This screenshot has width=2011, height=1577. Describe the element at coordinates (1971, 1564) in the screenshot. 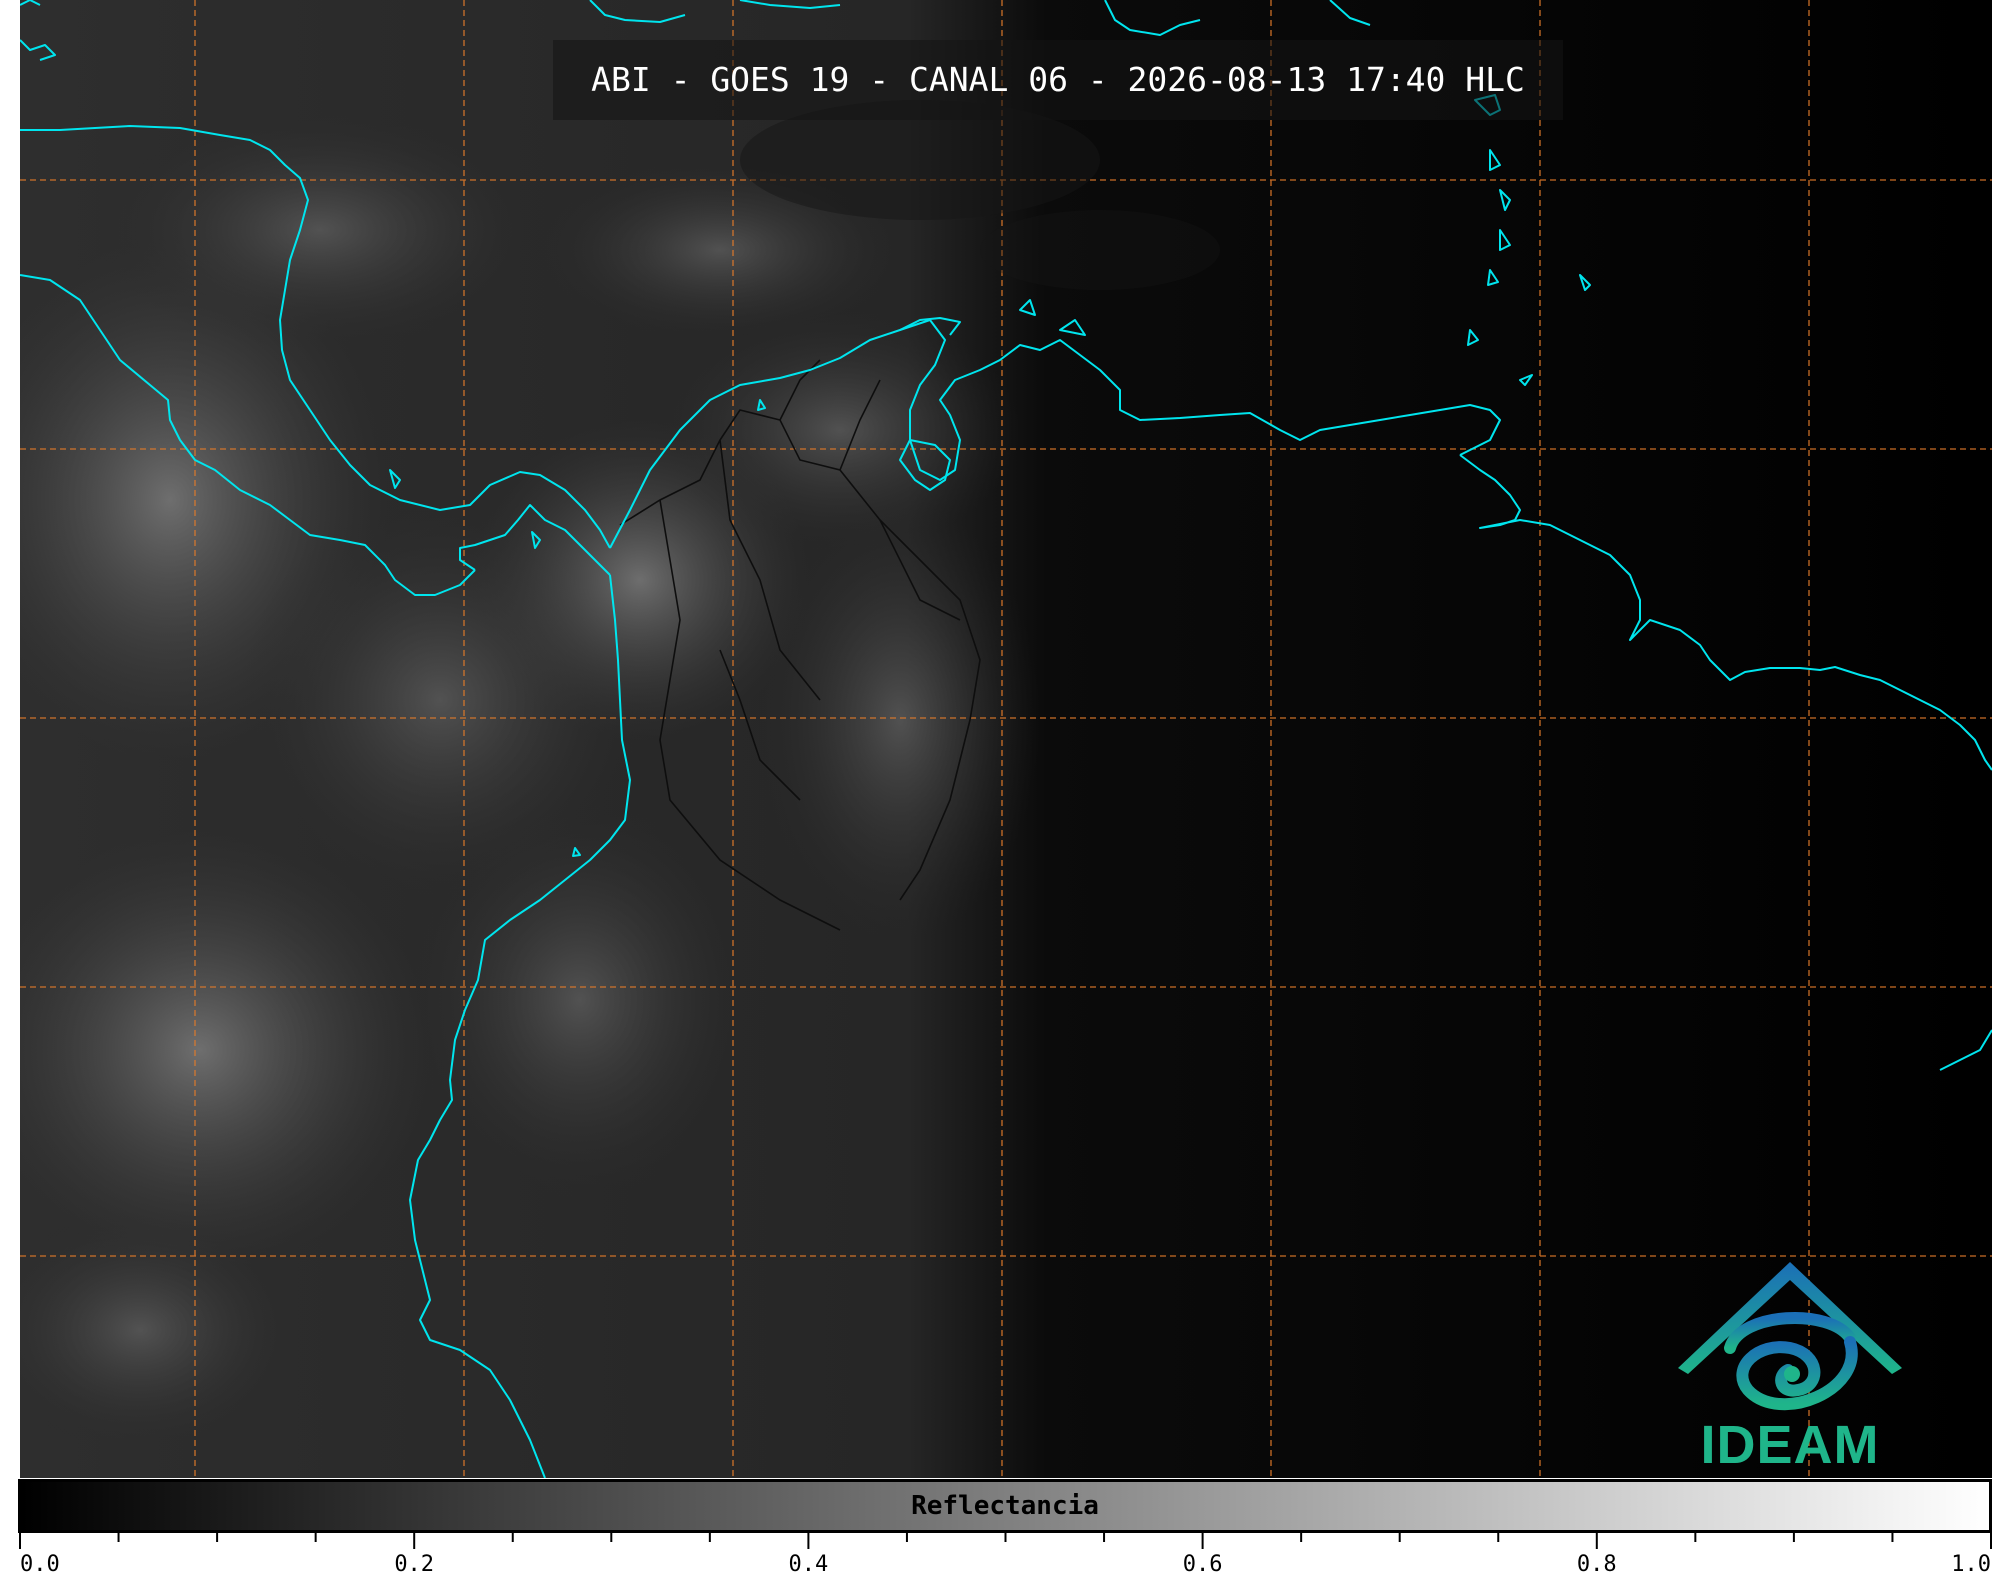

I see `colorbar-tick-label: 1.0` at that location.